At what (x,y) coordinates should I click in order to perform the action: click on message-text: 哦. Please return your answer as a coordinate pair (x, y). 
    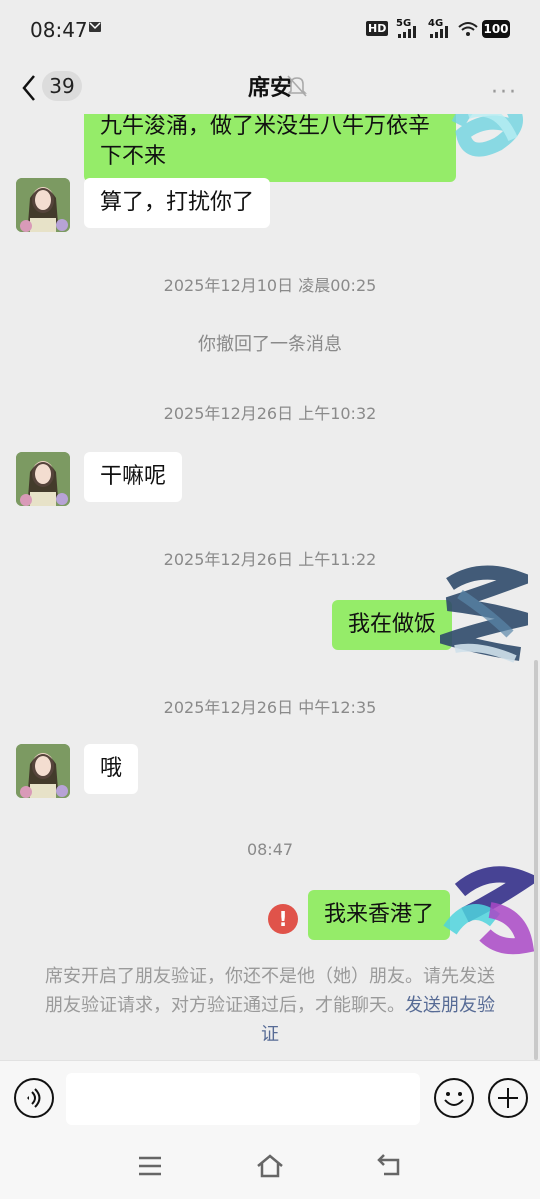
    Looking at the image, I should click on (111, 768).